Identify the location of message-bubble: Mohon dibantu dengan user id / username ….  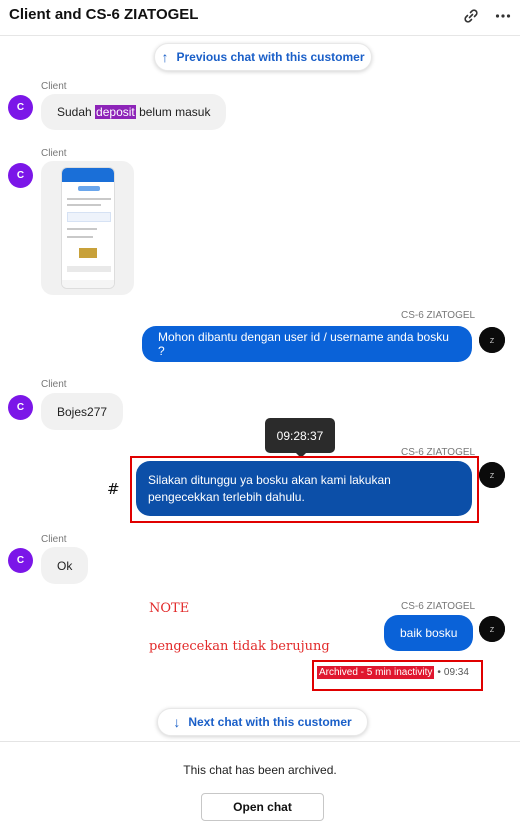
(307, 344).